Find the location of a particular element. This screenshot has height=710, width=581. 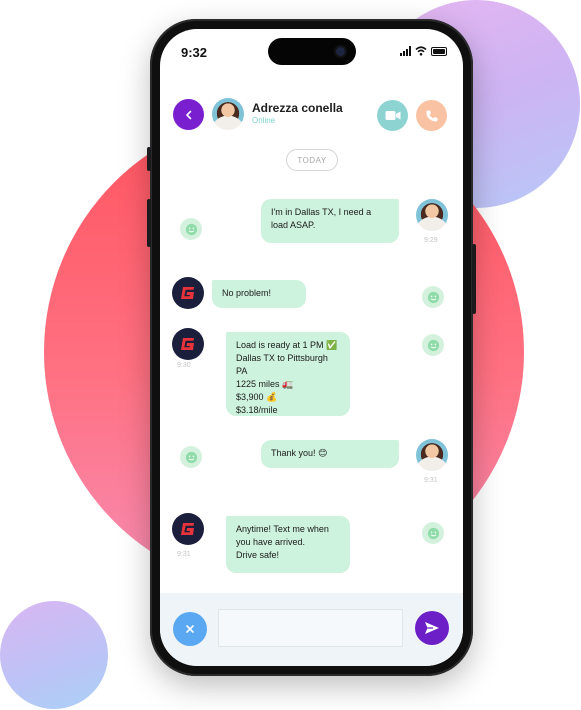

message-input is located at coordinates (310, 628).